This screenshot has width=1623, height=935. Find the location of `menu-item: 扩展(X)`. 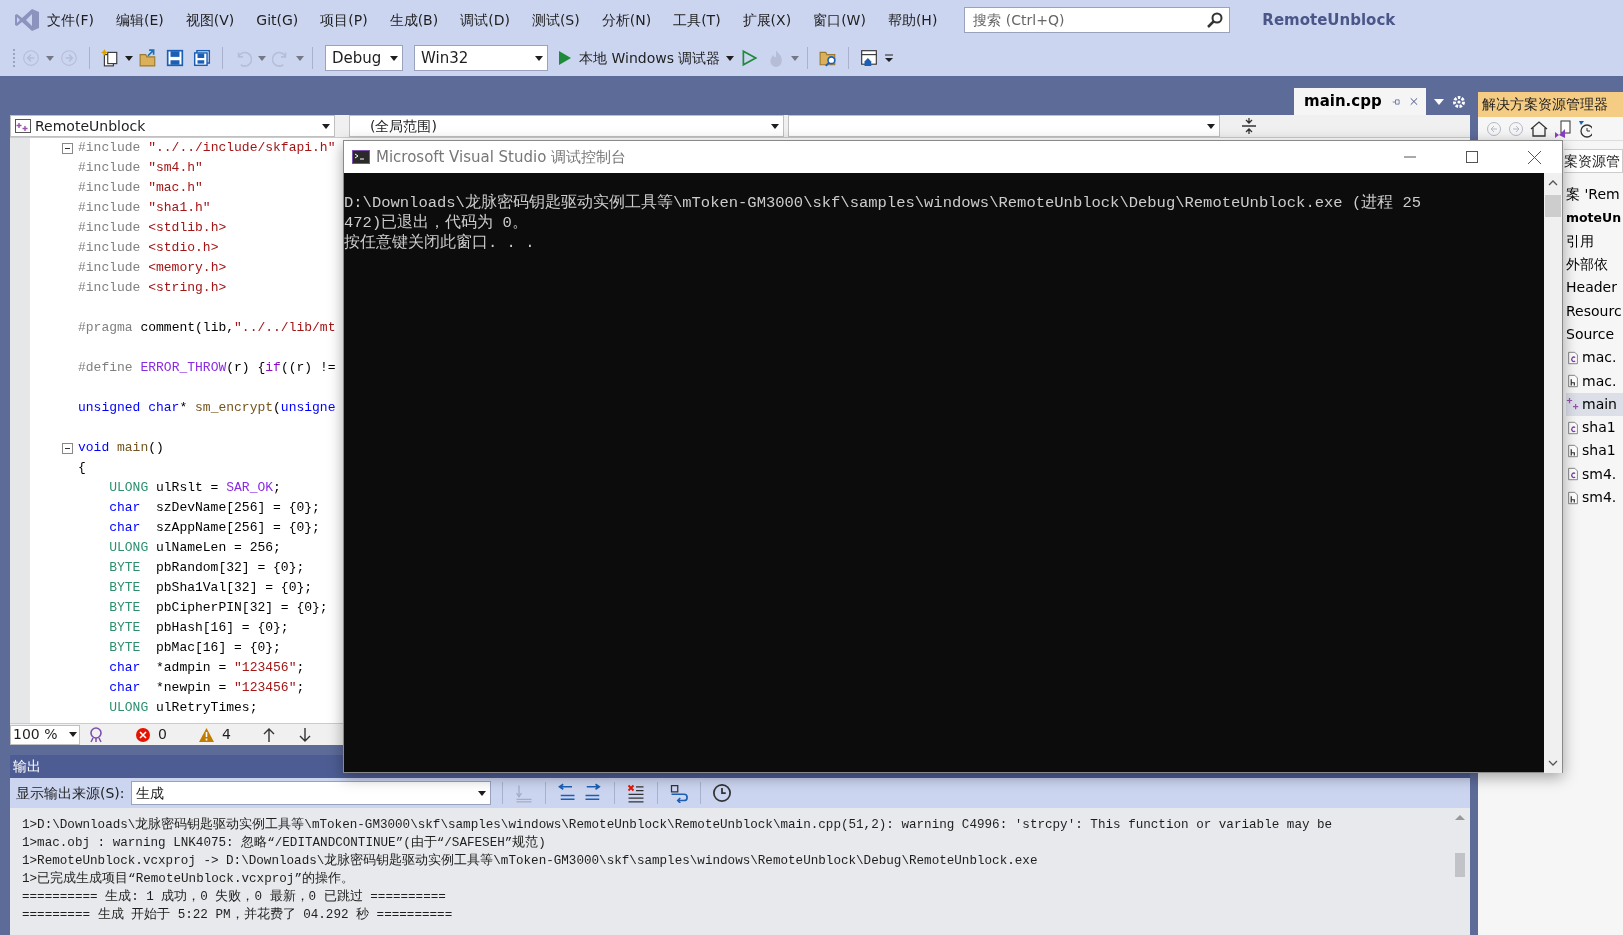

menu-item: 扩展(X) is located at coordinates (767, 20).